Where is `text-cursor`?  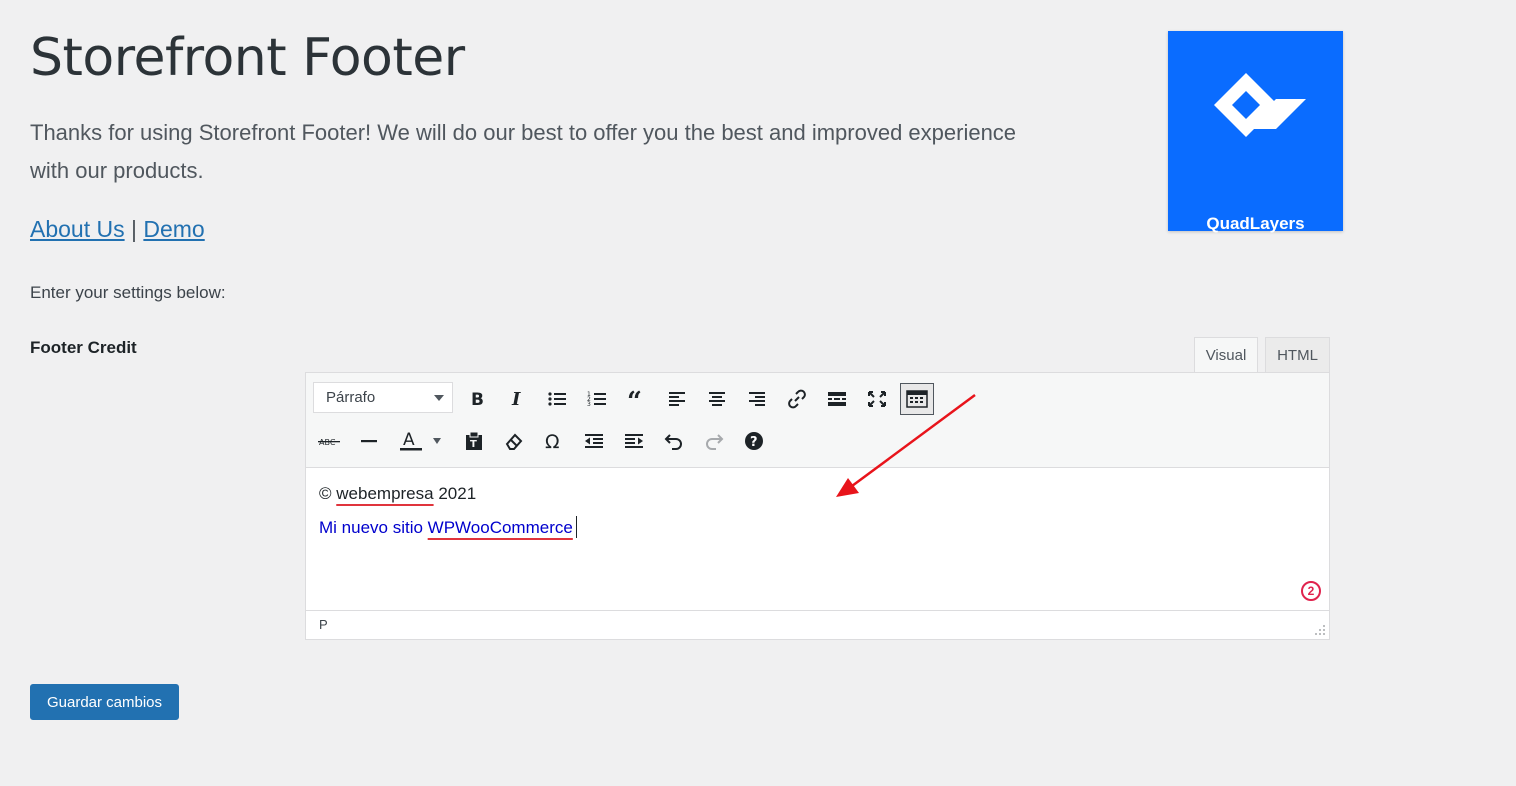
text-cursor is located at coordinates (576, 527).